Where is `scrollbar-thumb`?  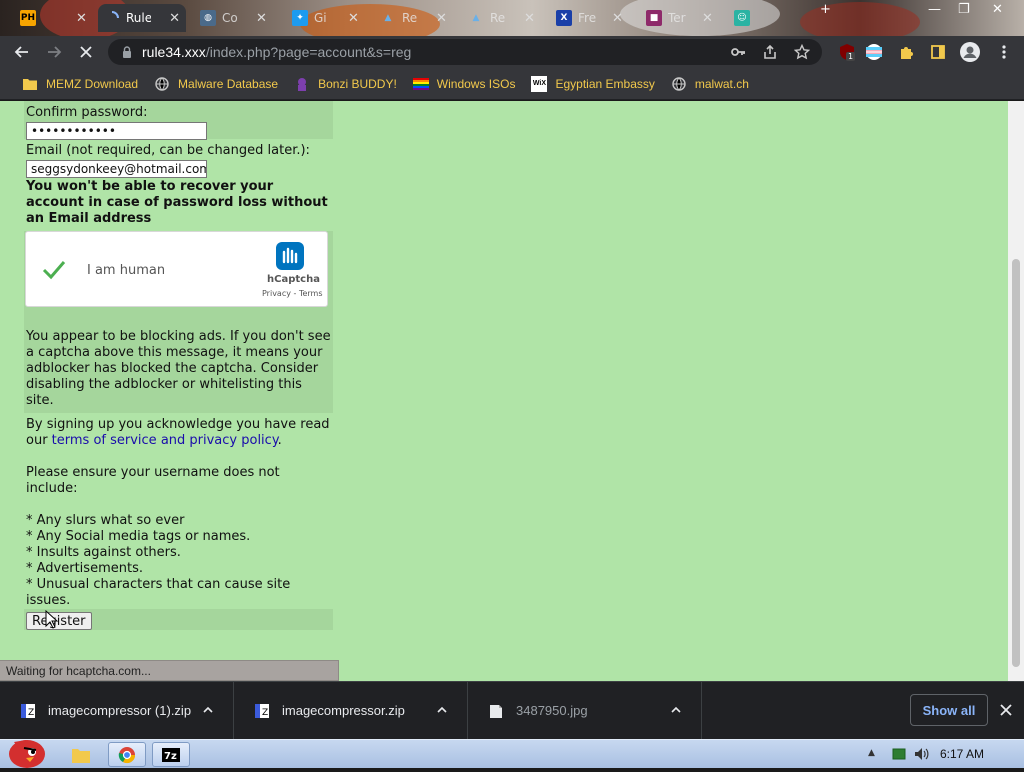 scrollbar-thumb is located at coordinates (1016, 463).